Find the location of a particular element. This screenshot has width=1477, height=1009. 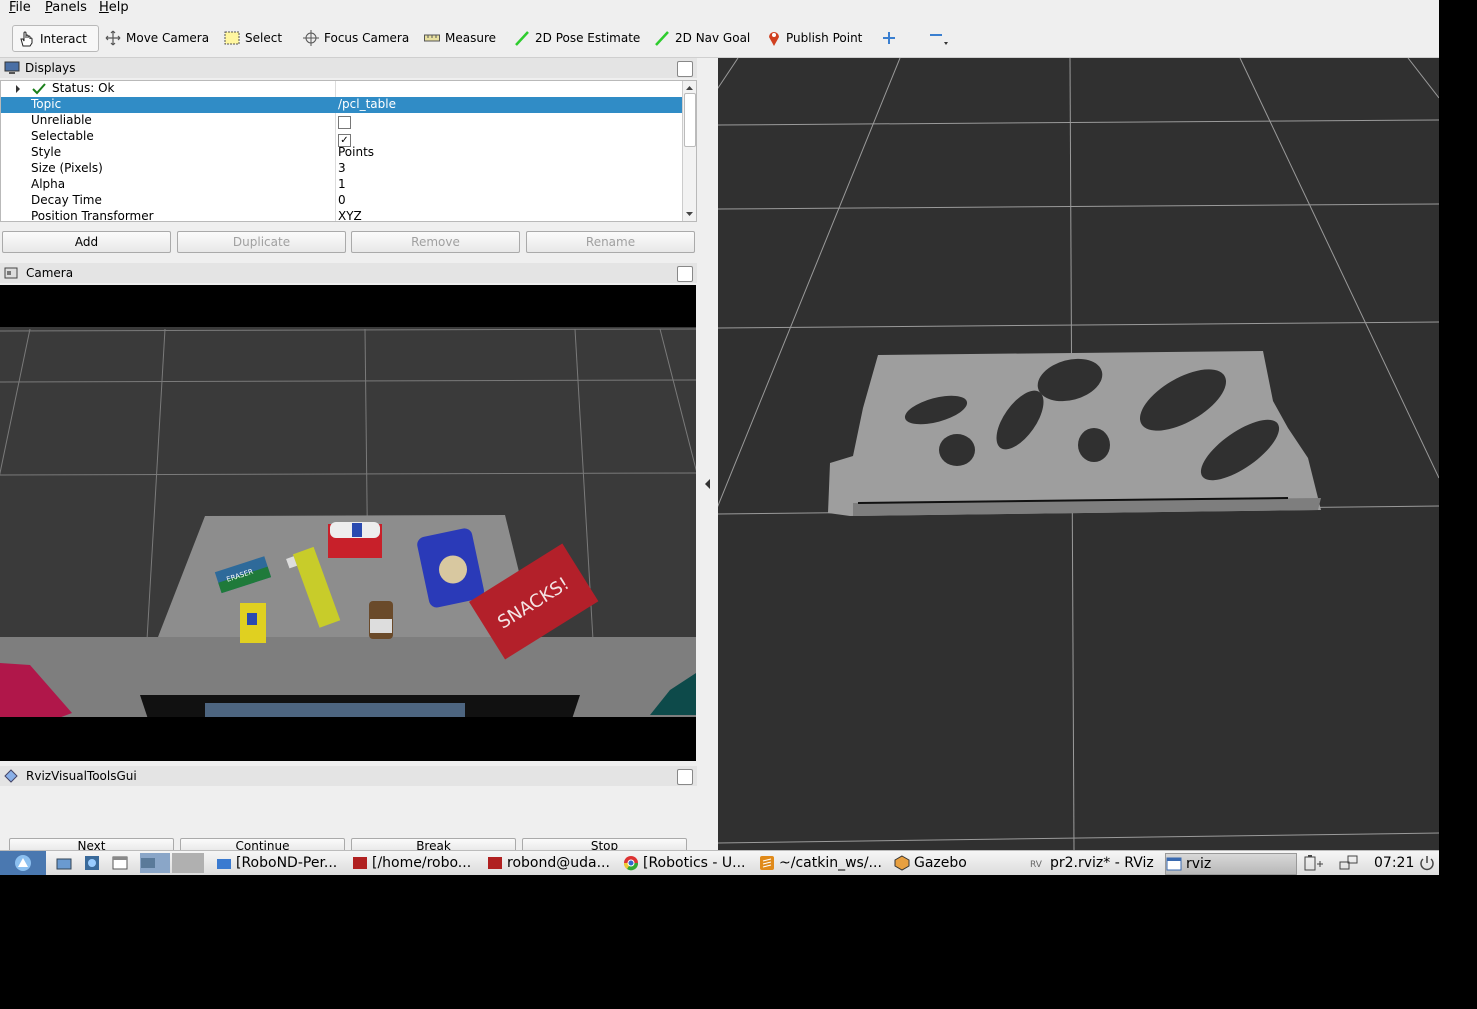

checkbox-box is located at coordinates (344, 122).